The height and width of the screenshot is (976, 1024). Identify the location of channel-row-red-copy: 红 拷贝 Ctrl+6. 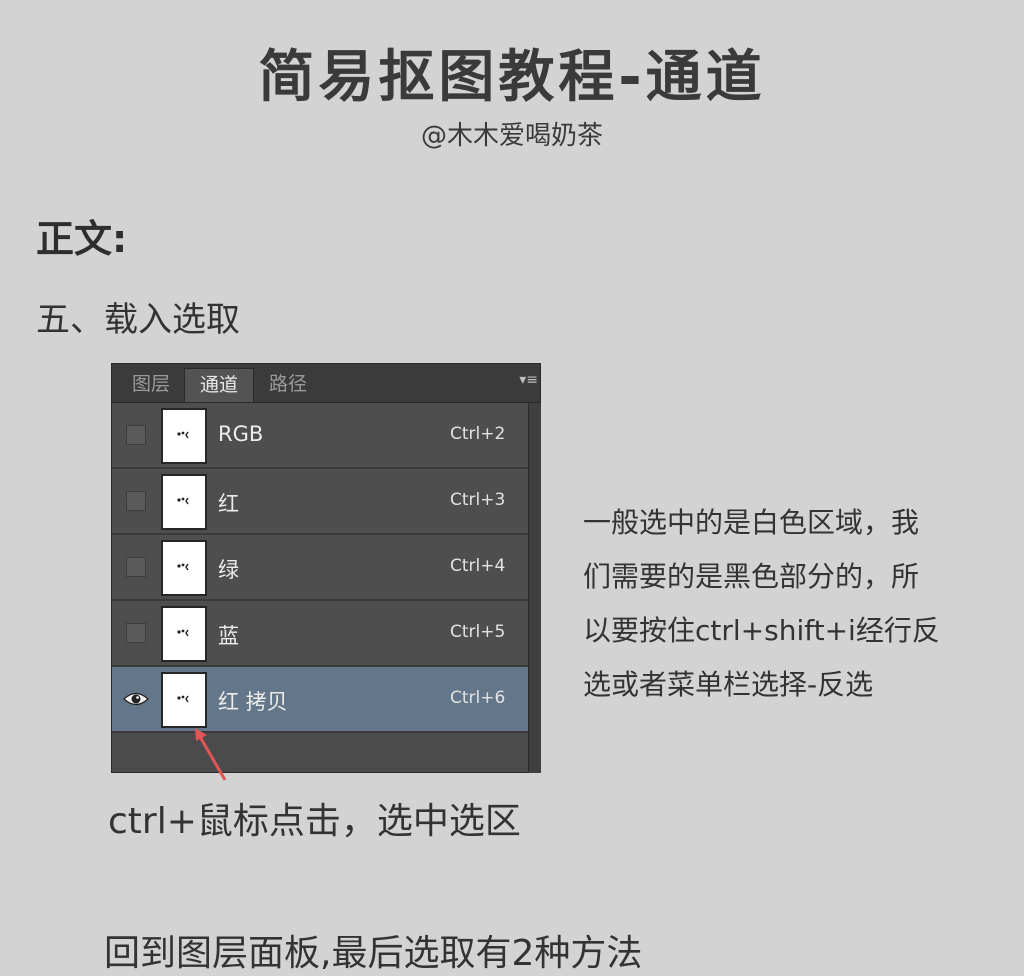
(320, 700).